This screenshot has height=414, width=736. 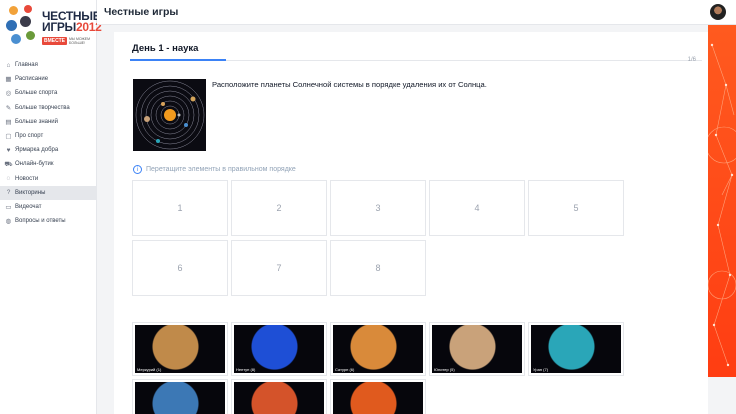 What do you see at coordinates (722, 205) in the screenshot?
I see `constellation-decoration` at bounding box center [722, 205].